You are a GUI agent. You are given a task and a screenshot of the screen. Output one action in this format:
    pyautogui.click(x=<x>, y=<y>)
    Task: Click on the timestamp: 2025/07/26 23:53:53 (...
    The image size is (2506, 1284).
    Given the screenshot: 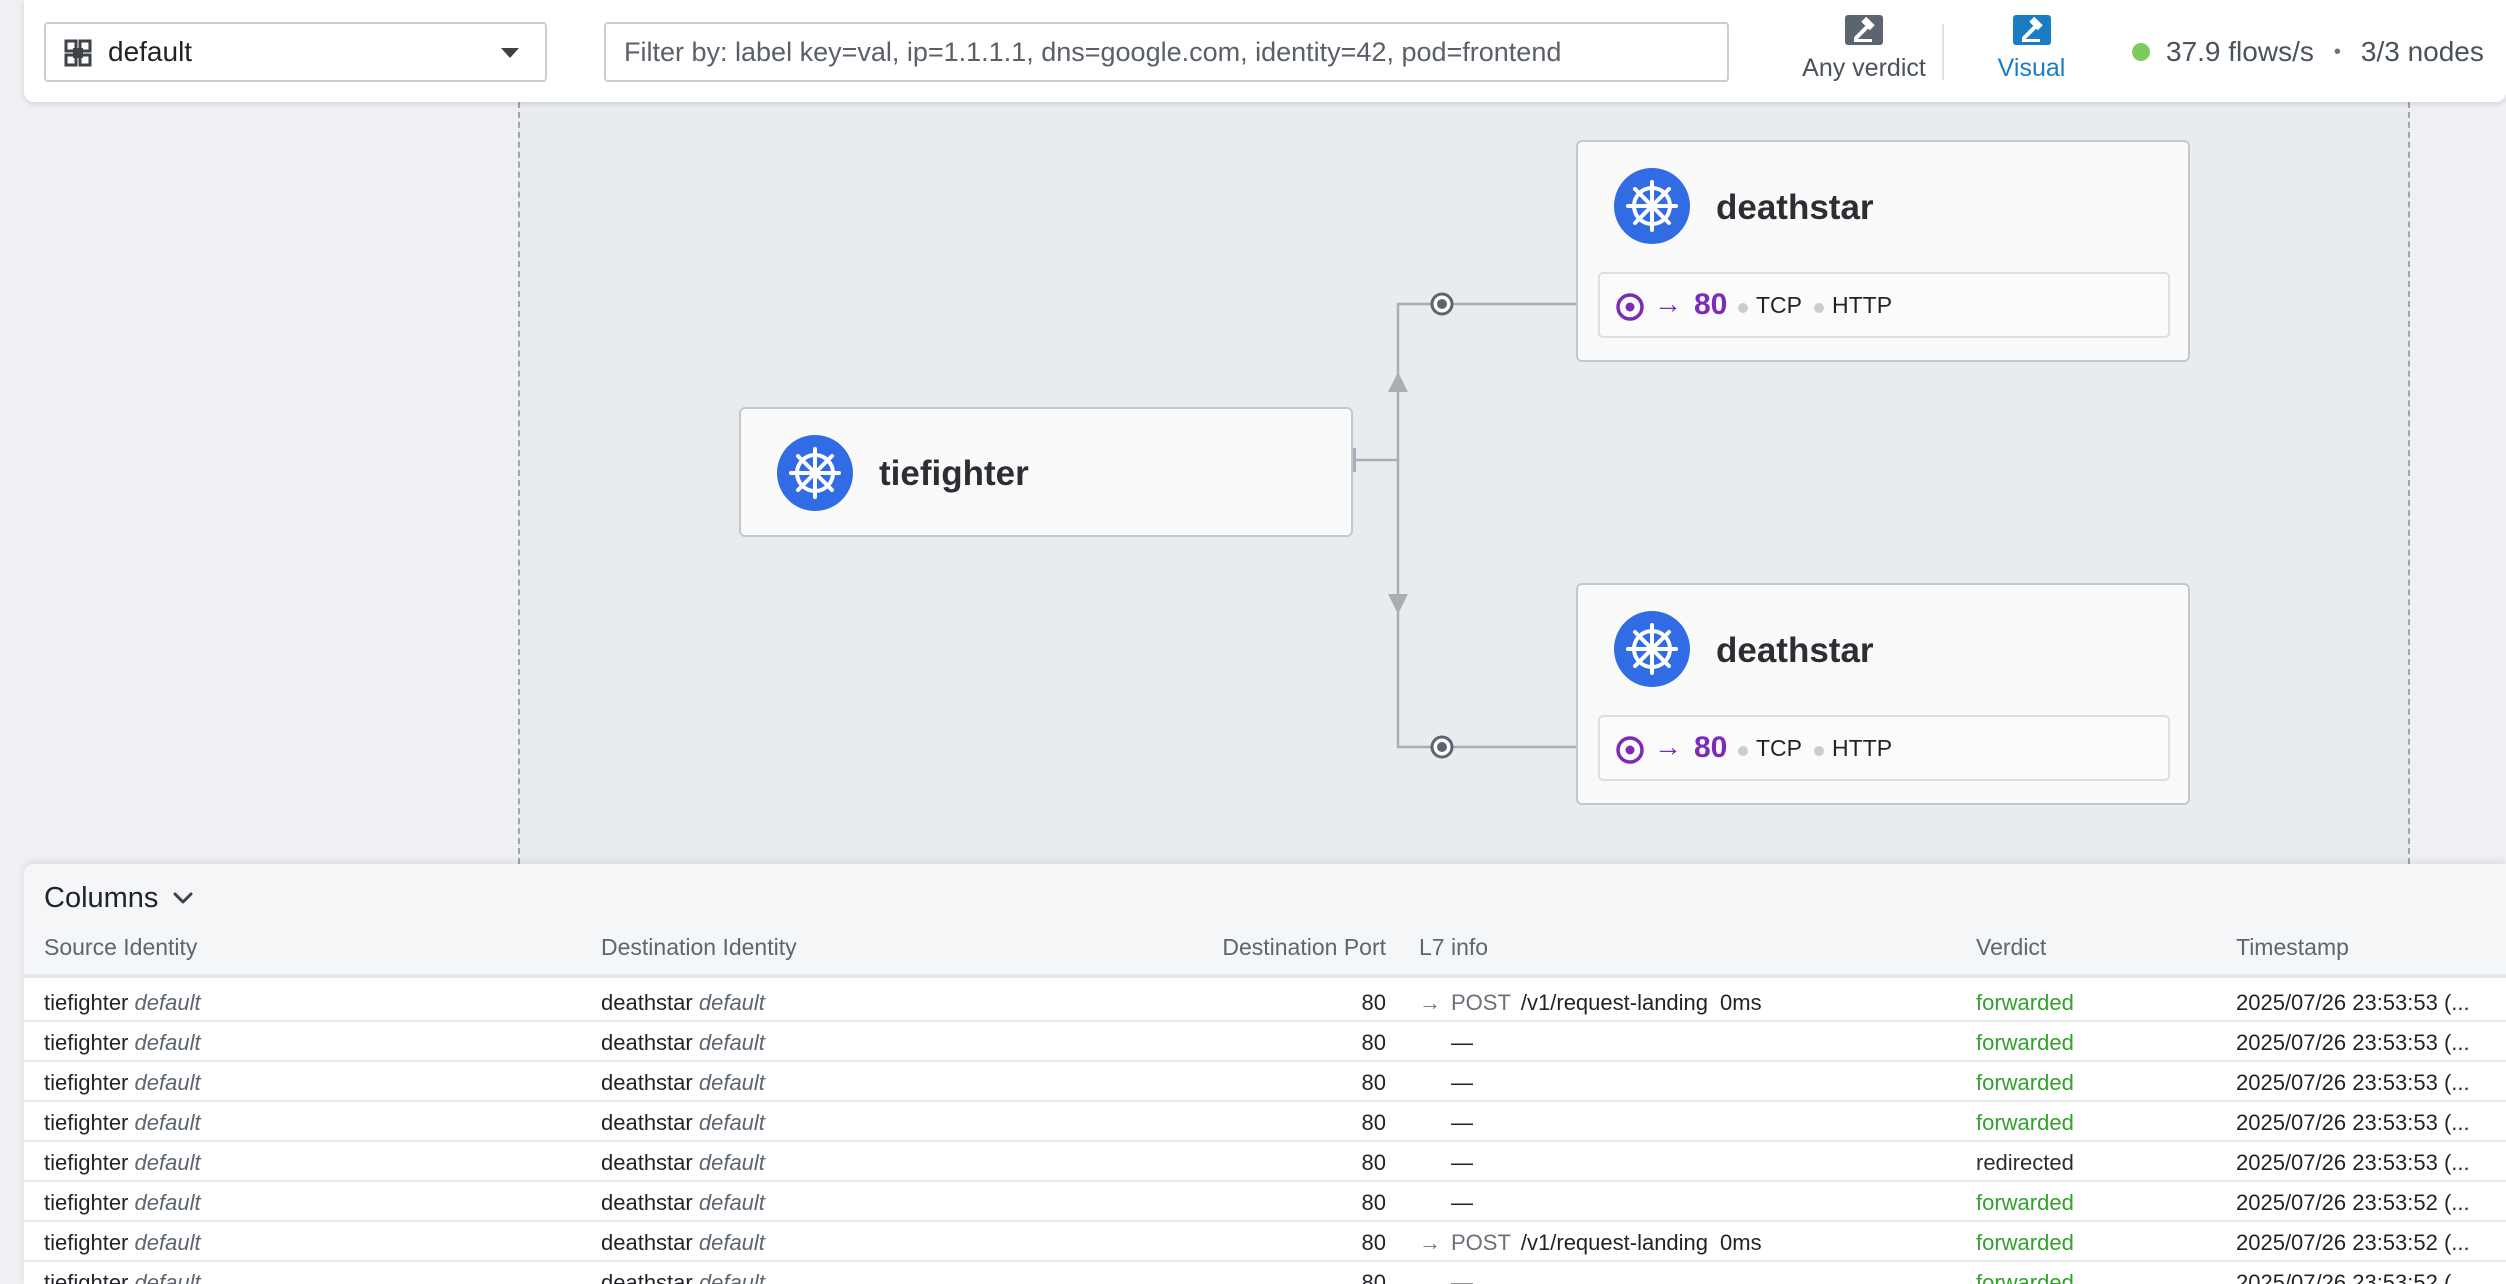 What is the action you would take?
    pyautogui.click(x=2353, y=1002)
    